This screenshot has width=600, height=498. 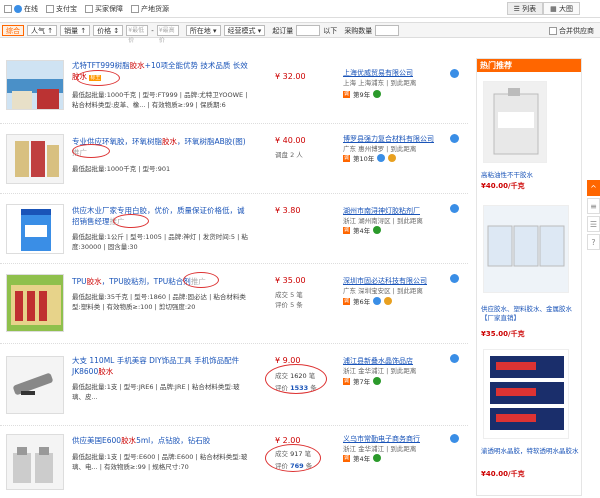 I want to click on company-location: 上海 上海浦东 | 到此距离, so click(x=380, y=83).